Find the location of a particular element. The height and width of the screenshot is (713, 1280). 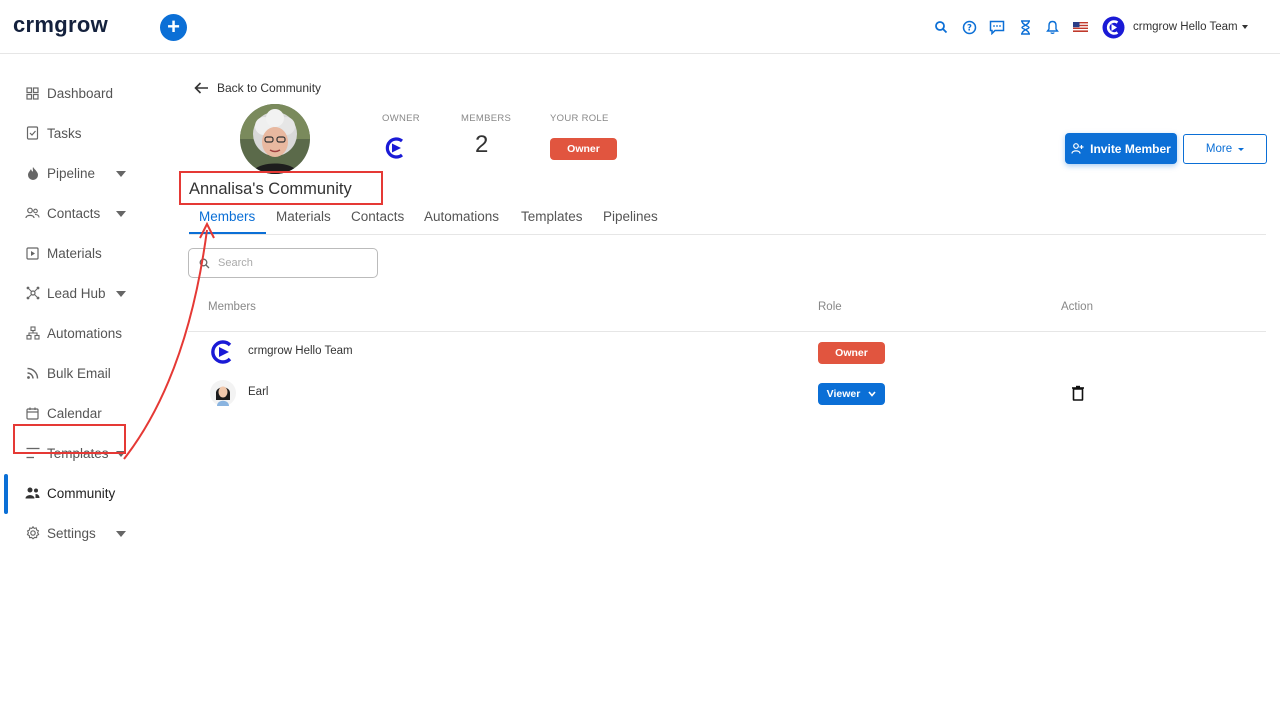

members-count: 2 is located at coordinates (482, 144).